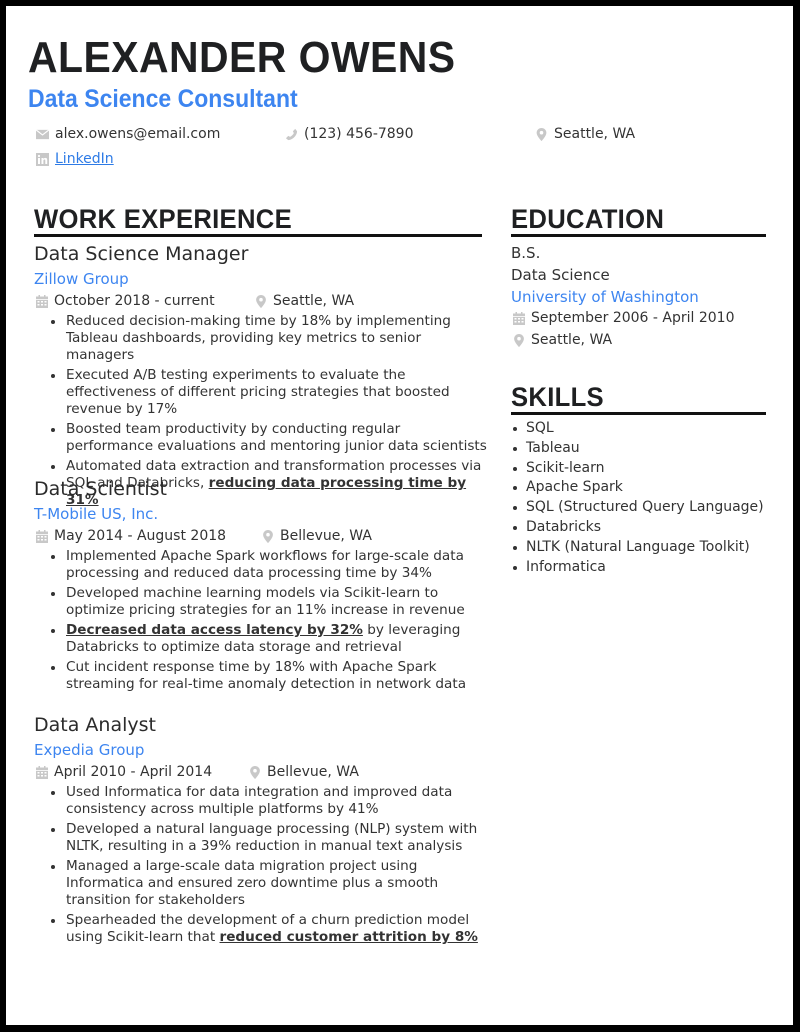 The width and height of the screenshot is (800, 1032). What do you see at coordinates (637, 449) in the screenshot?
I see `skill-item: Tableau` at bounding box center [637, 449].